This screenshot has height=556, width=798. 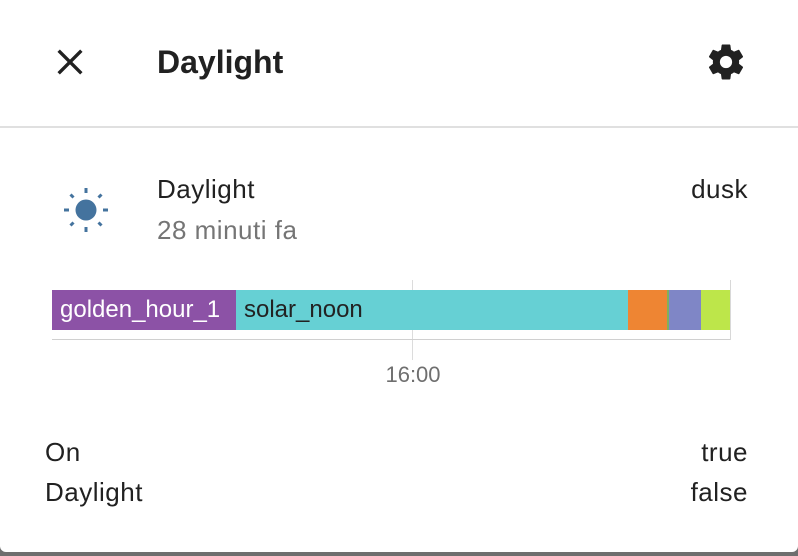 What do you see at coordinates (94, 492) in the screenshot?
I see `attribute-name: Daylight` at bounding box center [94, 492].